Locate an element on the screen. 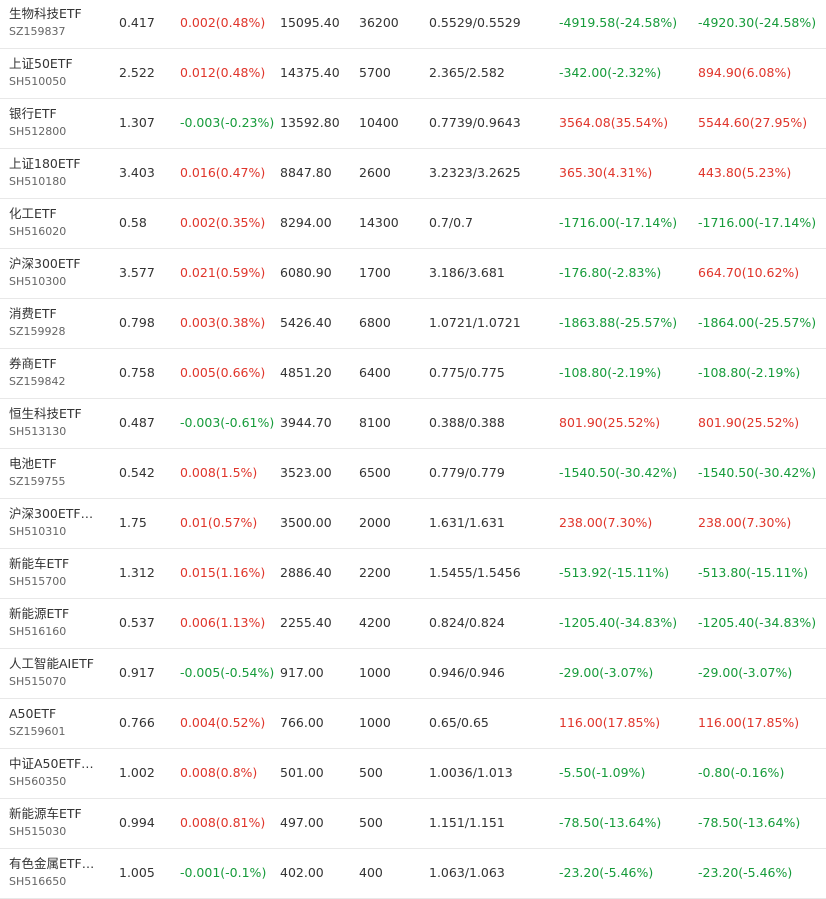 This screenshot has width=826, height=899. total-profit-loss-cell: -4920.30(-24.58%) is located at coordinates (757, 22).